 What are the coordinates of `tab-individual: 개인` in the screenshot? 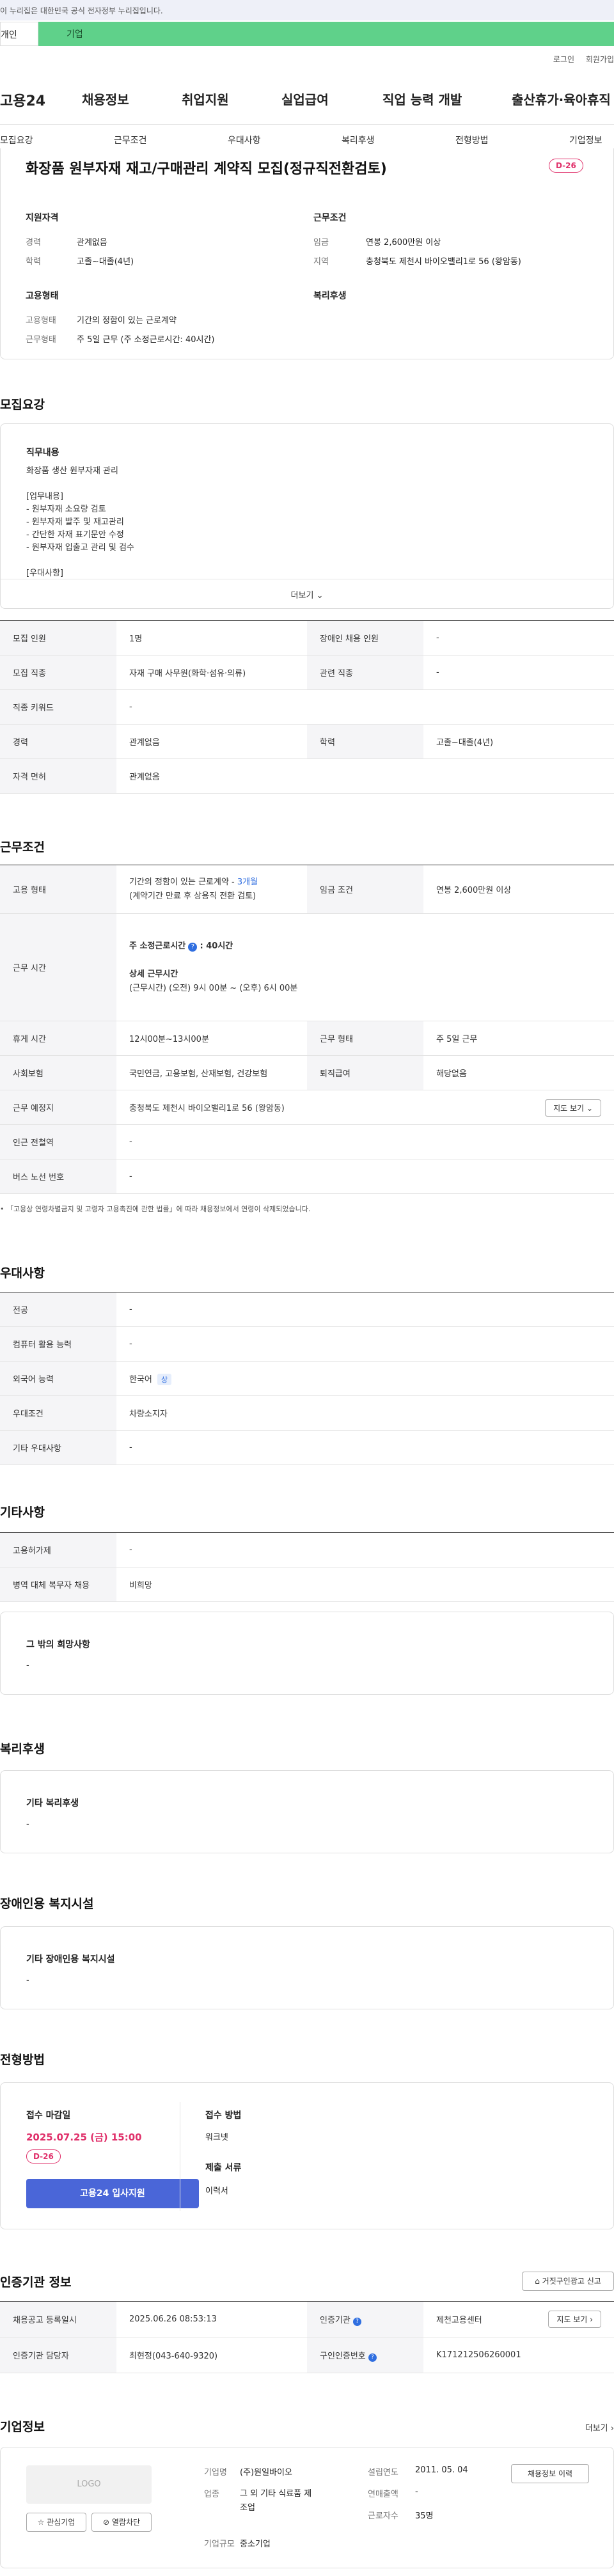 It's located at (19, 34).